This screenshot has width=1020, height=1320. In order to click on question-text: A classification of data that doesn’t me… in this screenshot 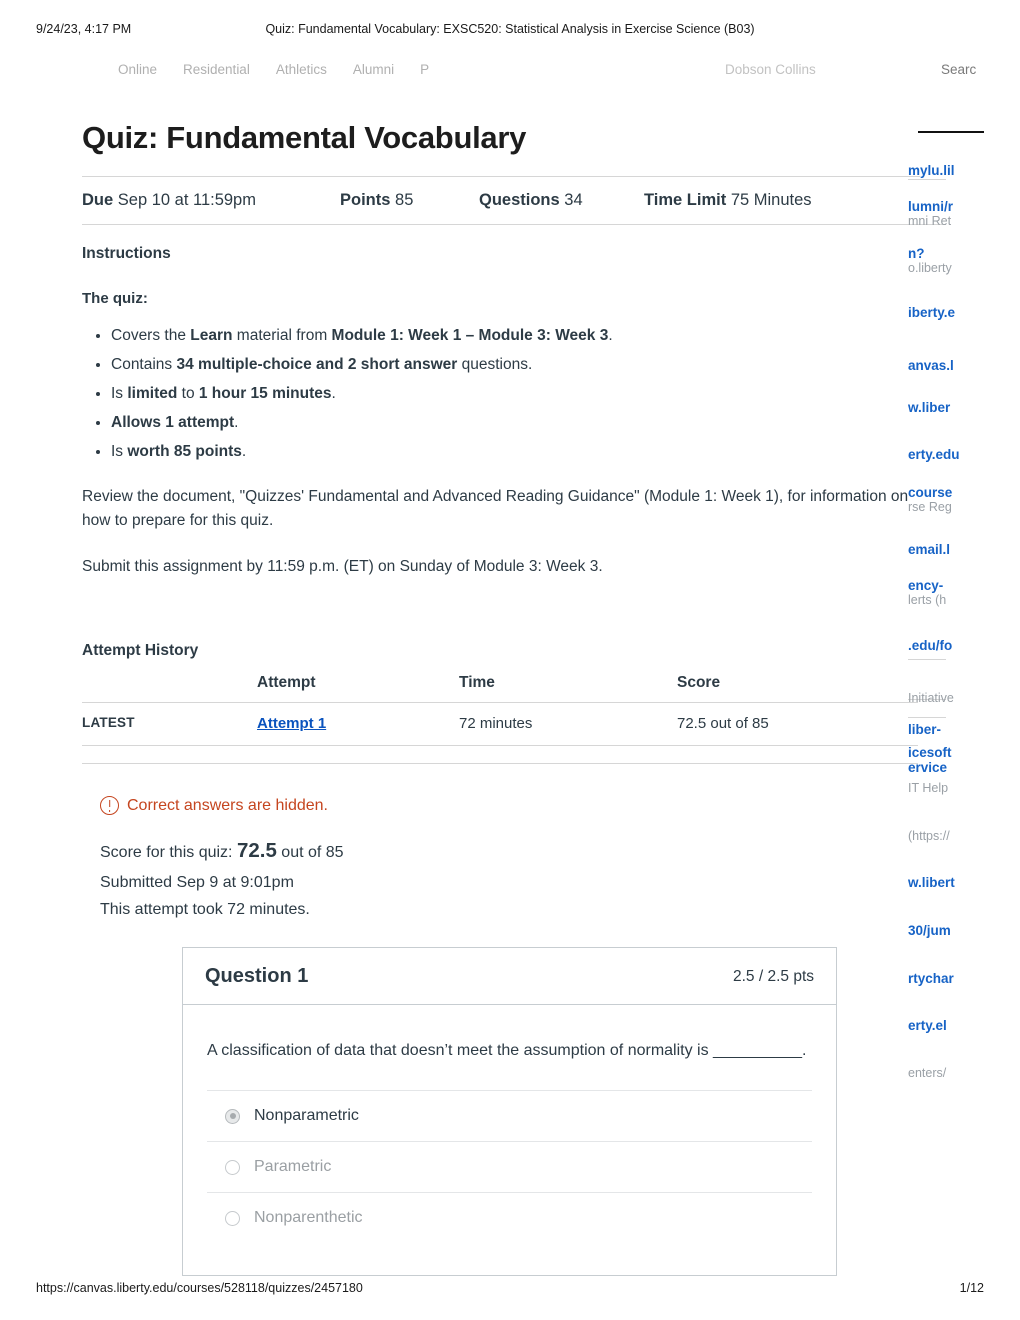, I will do `click(507, 1050)`.